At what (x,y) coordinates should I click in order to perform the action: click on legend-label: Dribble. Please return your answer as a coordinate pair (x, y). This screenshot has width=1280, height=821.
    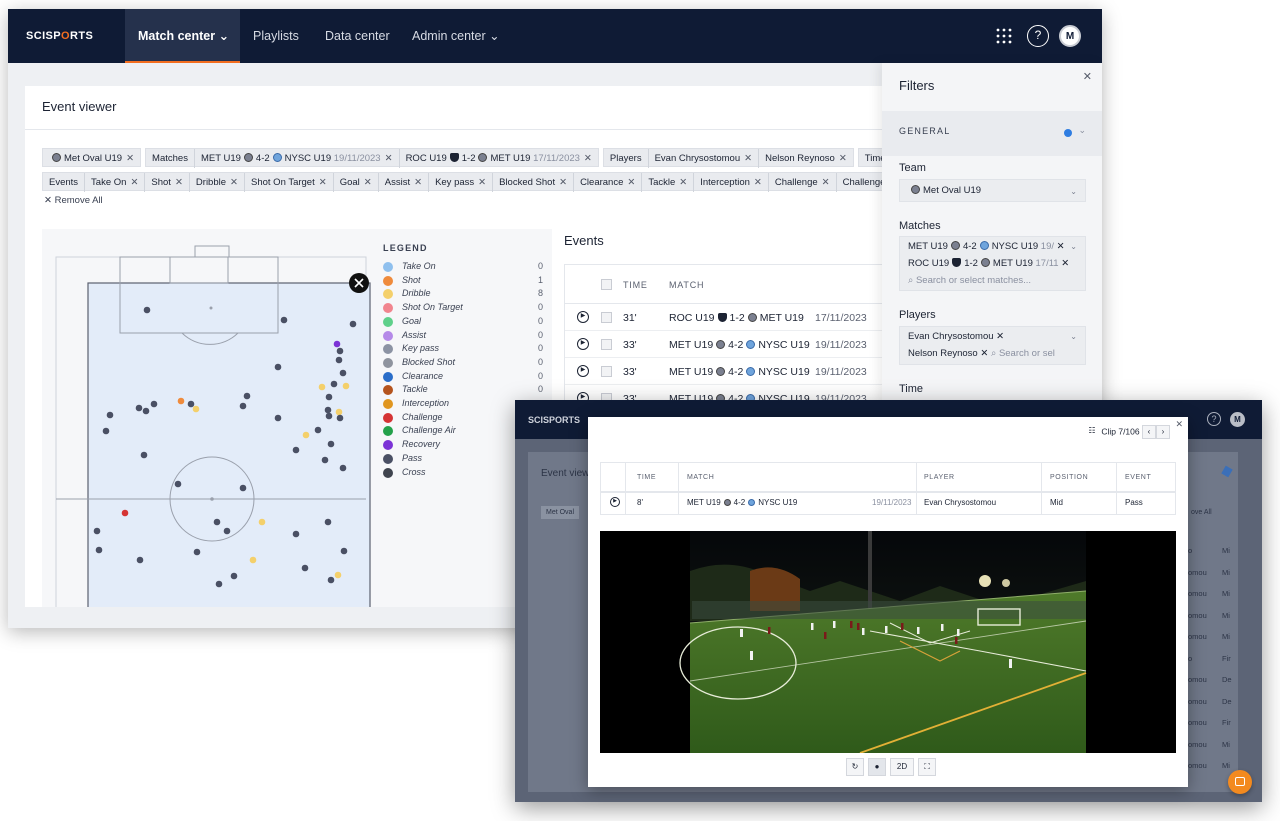
    Looking at the image, I should click on (416, 293).